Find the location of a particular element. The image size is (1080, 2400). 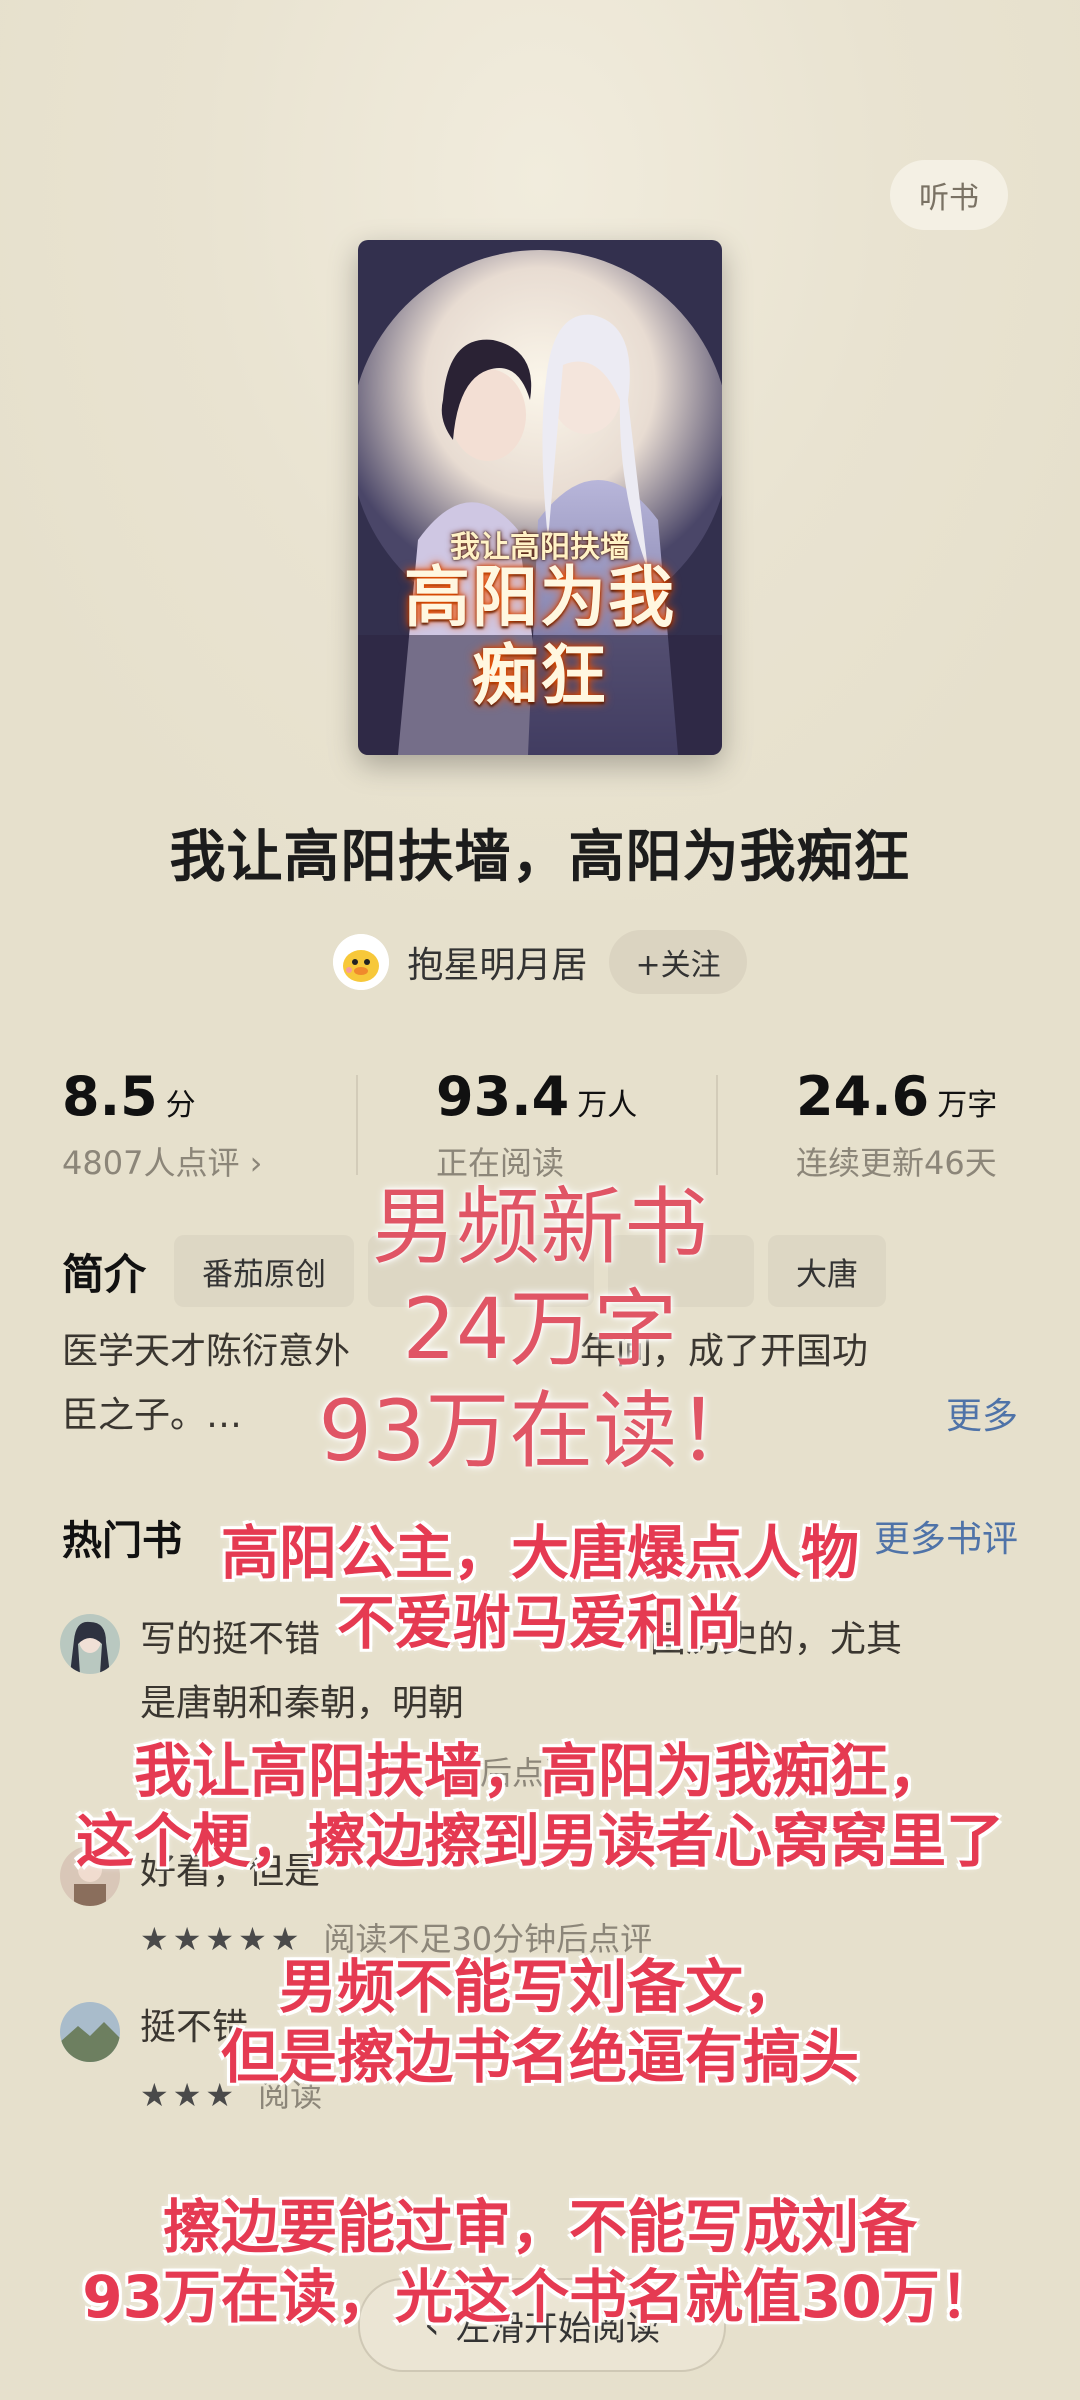

review-item: 写的挺不错 国历史的，尤其 是唐朝和秦朝，明朝 后点评 is located at coordinates (540, 1708).